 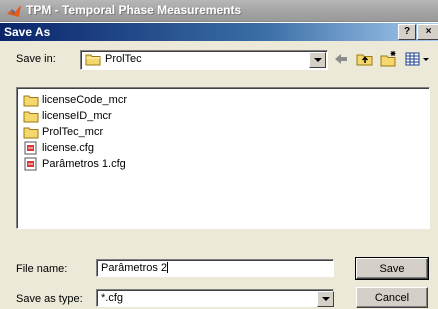 I want to click on save-in-dropdown: ProlTec, so click(x=204, y=60).